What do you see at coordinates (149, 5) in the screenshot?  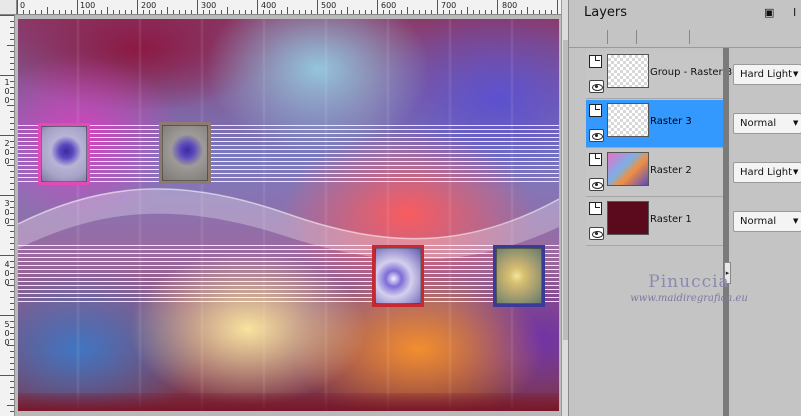 I see `ruler-label: 200` at bounding box center [149, 5].